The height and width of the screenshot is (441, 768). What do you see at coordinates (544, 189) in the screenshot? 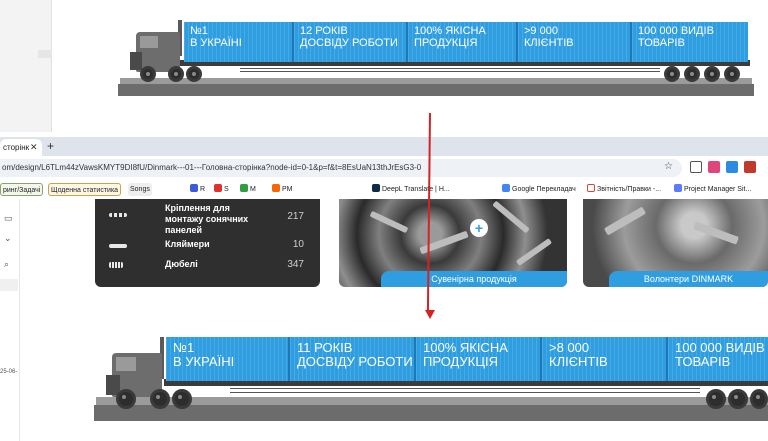
I see `bookmark-label: Google Перекладач` at bounding box center [544, 189].